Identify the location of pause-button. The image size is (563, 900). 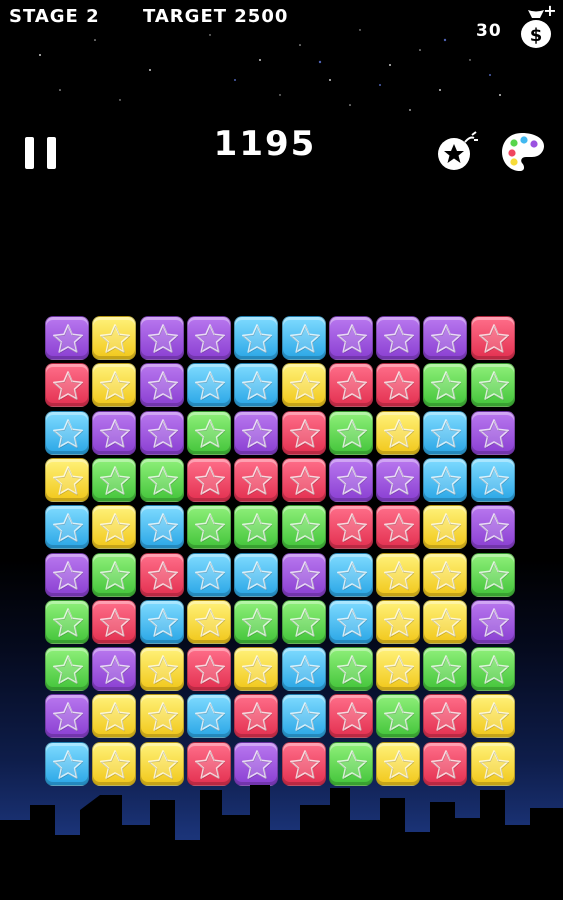
(42, 153).